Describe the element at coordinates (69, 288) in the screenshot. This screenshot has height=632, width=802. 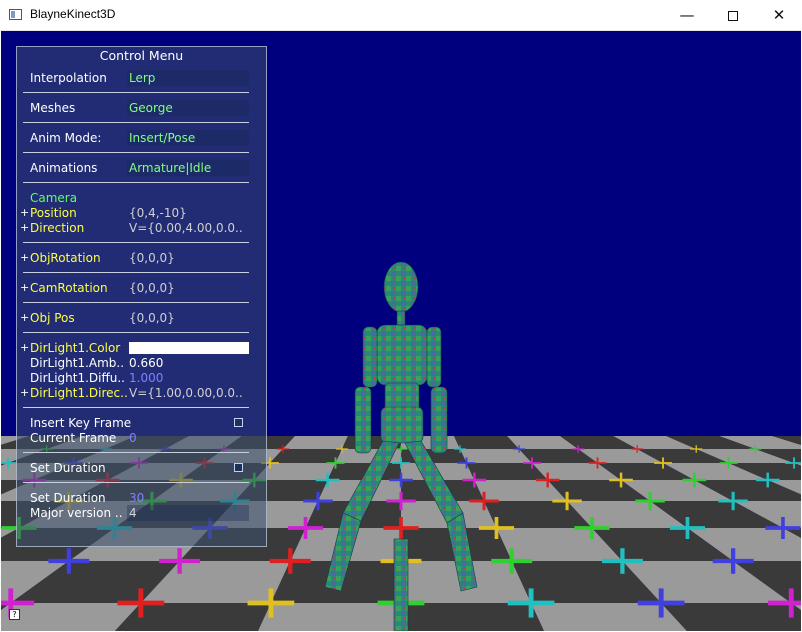
I see `cam-rotation-label: CamRotation` at that location.